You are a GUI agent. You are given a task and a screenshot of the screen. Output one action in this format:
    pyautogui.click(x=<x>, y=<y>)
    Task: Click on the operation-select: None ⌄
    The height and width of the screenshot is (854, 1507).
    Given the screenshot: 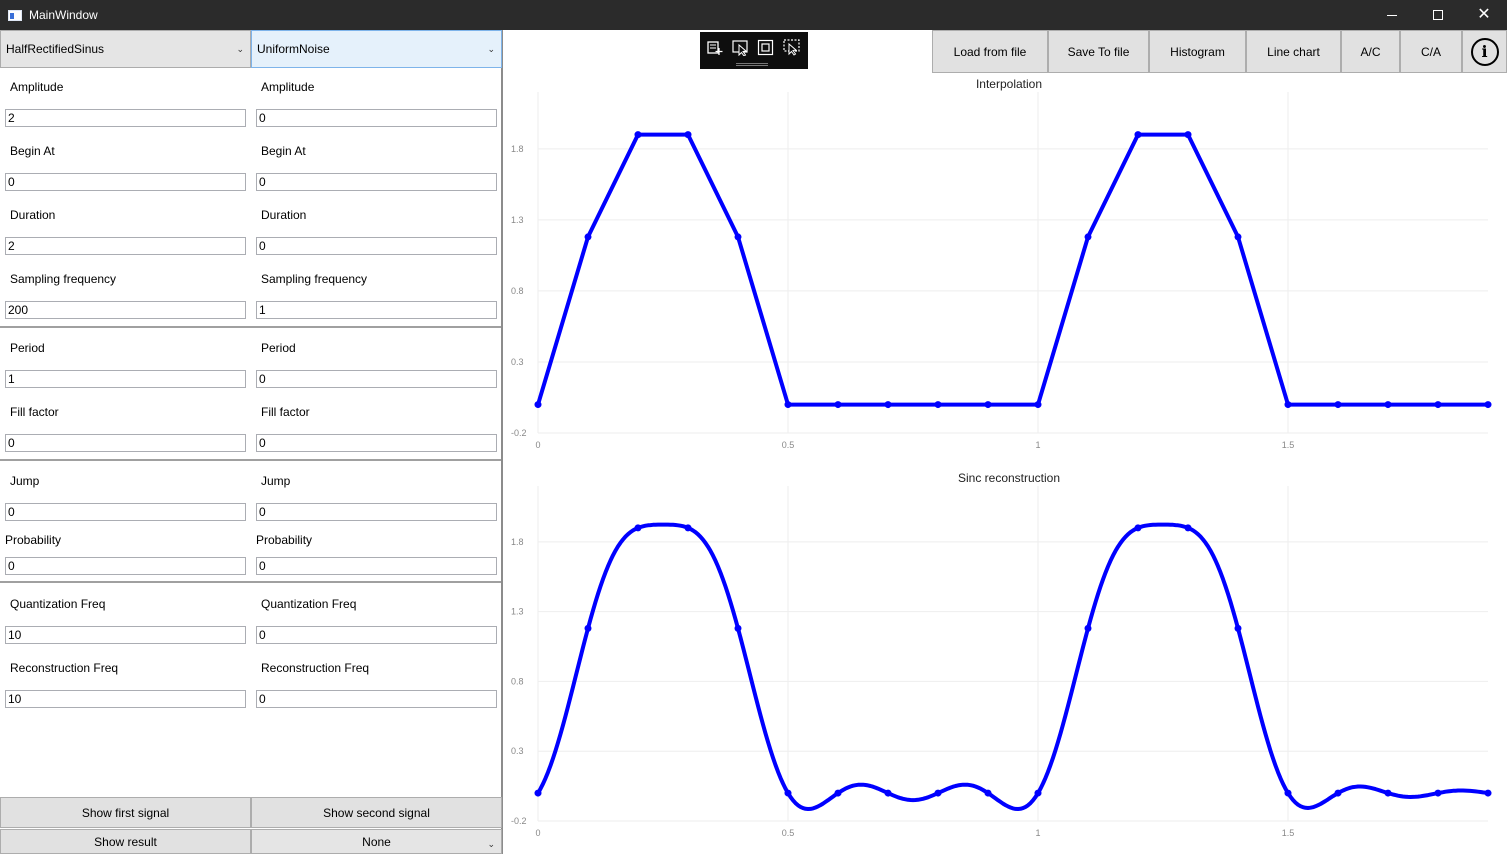 What is the action you would take?
    pyautogui.click(x=376, y=841)
    